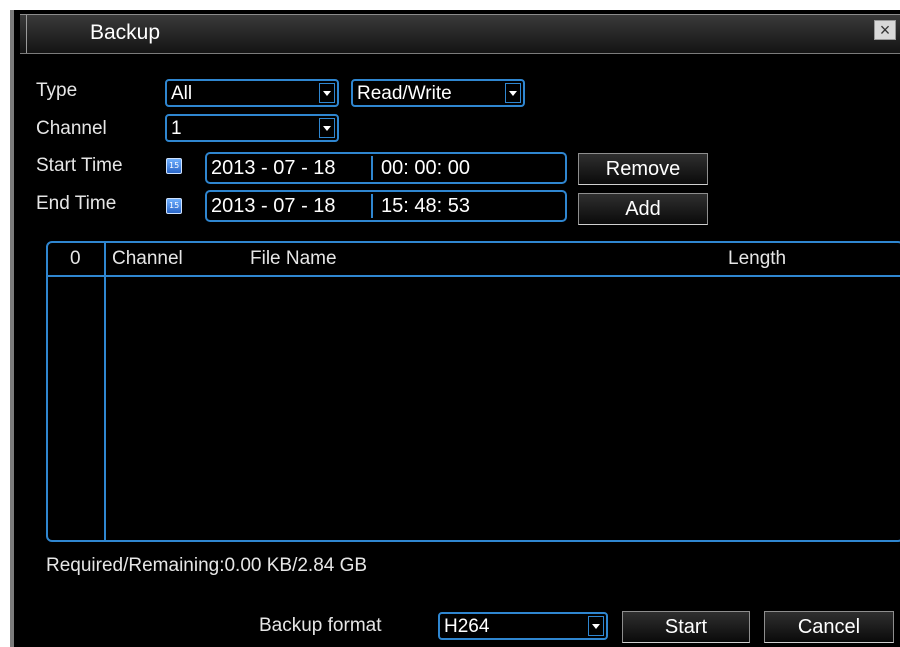 The height and width of the screenshot is (647, 900). Describe the element at coordinates (293, 259) in the screenshot. I see `table-header-file-name: File Name` at that location.